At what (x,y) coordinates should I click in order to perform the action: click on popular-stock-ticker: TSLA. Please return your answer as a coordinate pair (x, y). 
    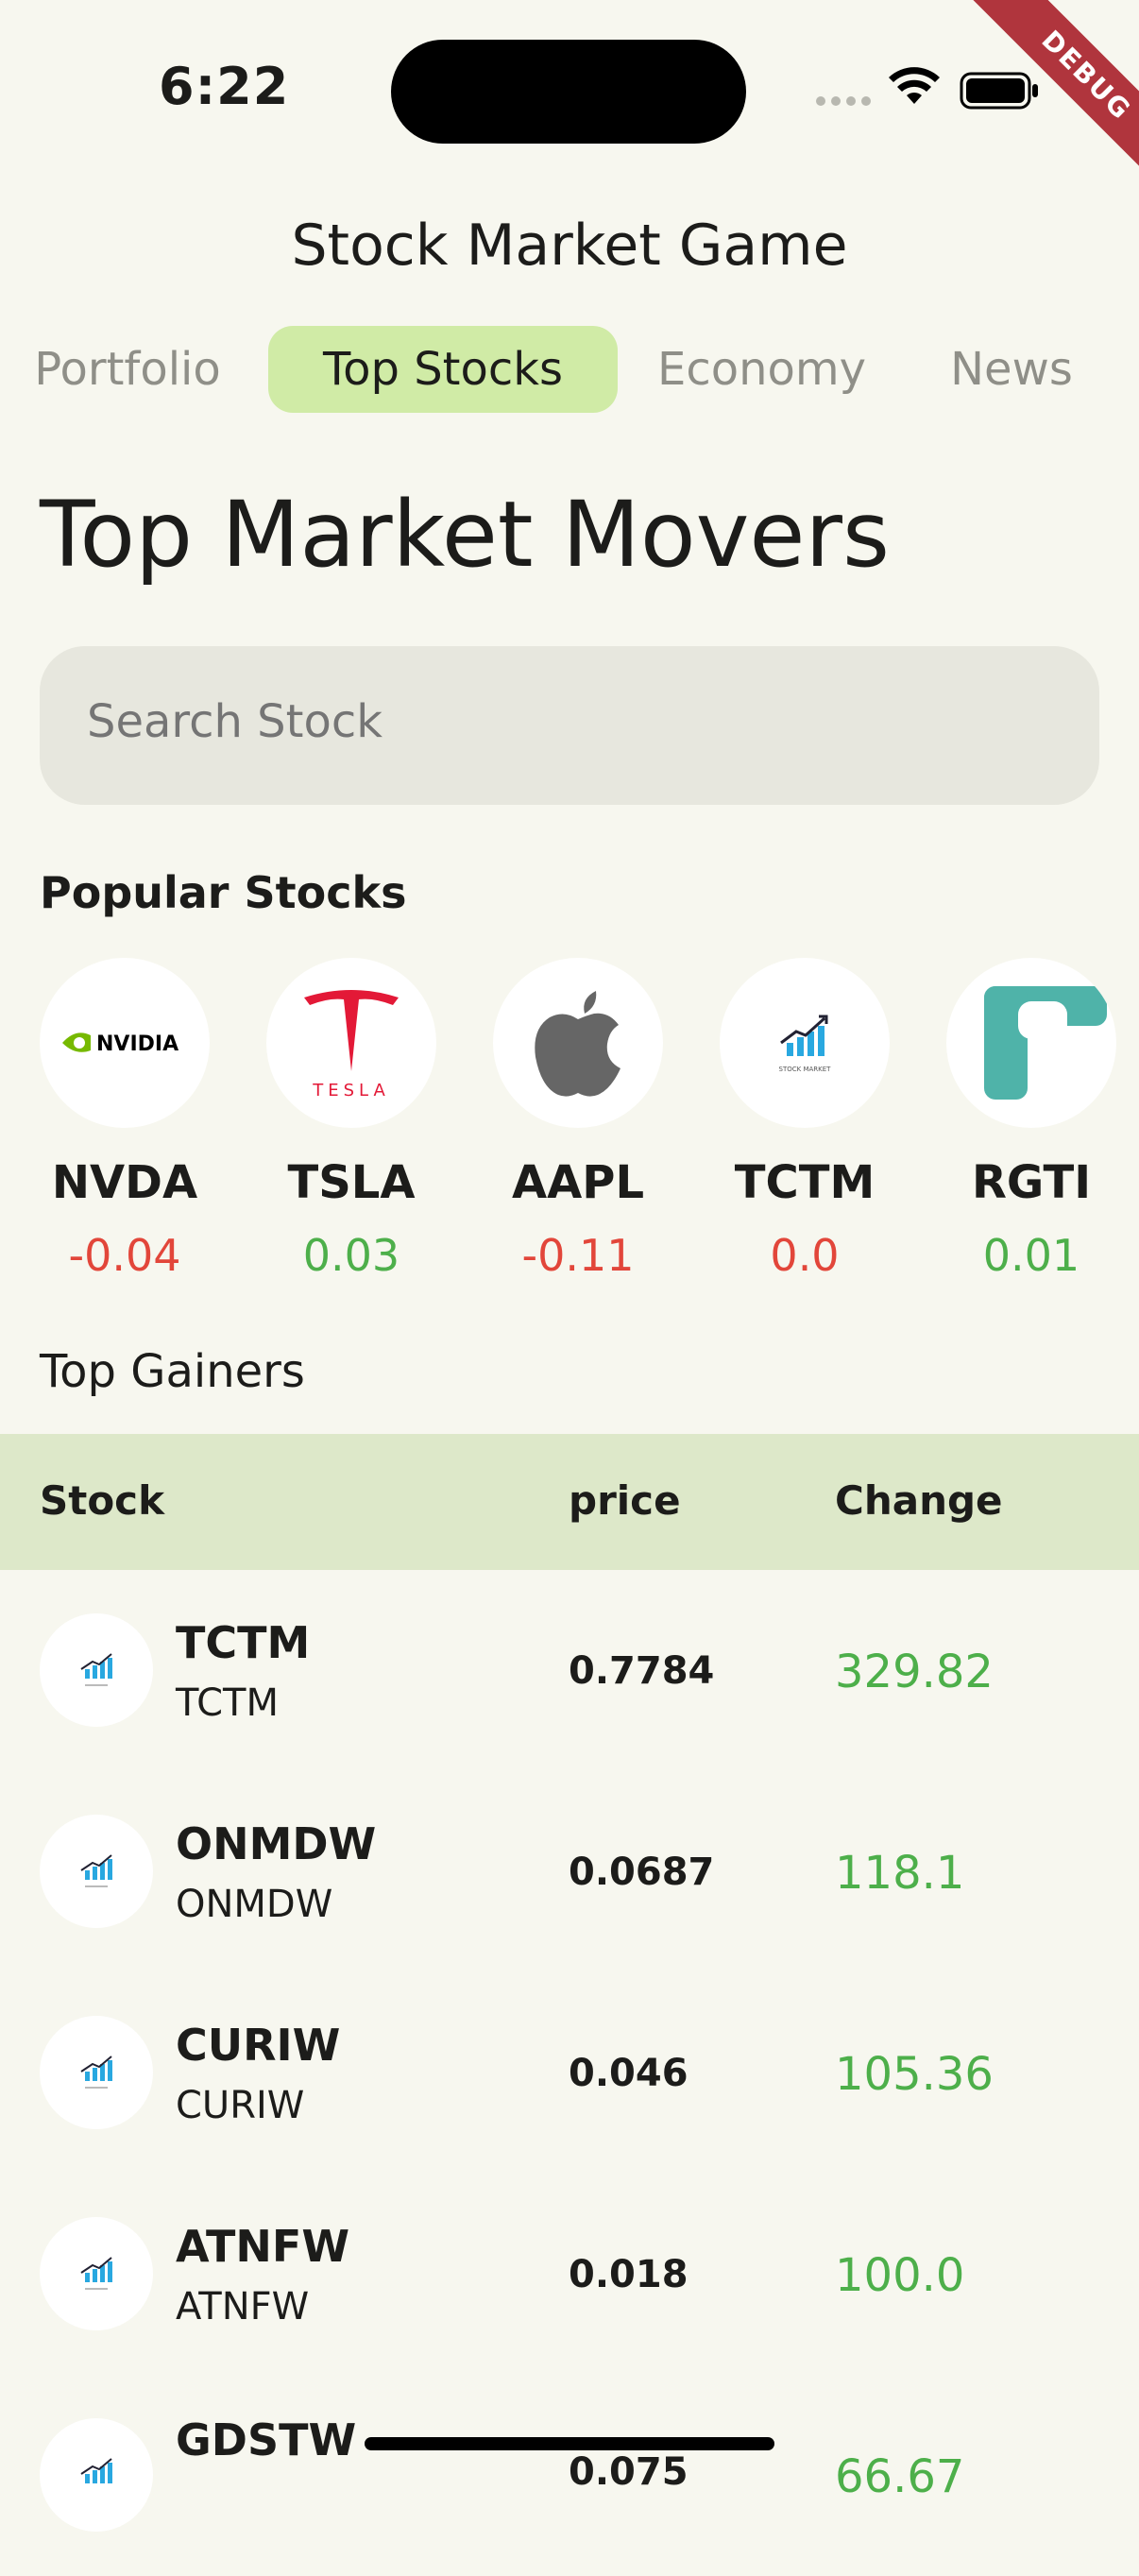
    Looking at the image, I should click on (351, 1183).